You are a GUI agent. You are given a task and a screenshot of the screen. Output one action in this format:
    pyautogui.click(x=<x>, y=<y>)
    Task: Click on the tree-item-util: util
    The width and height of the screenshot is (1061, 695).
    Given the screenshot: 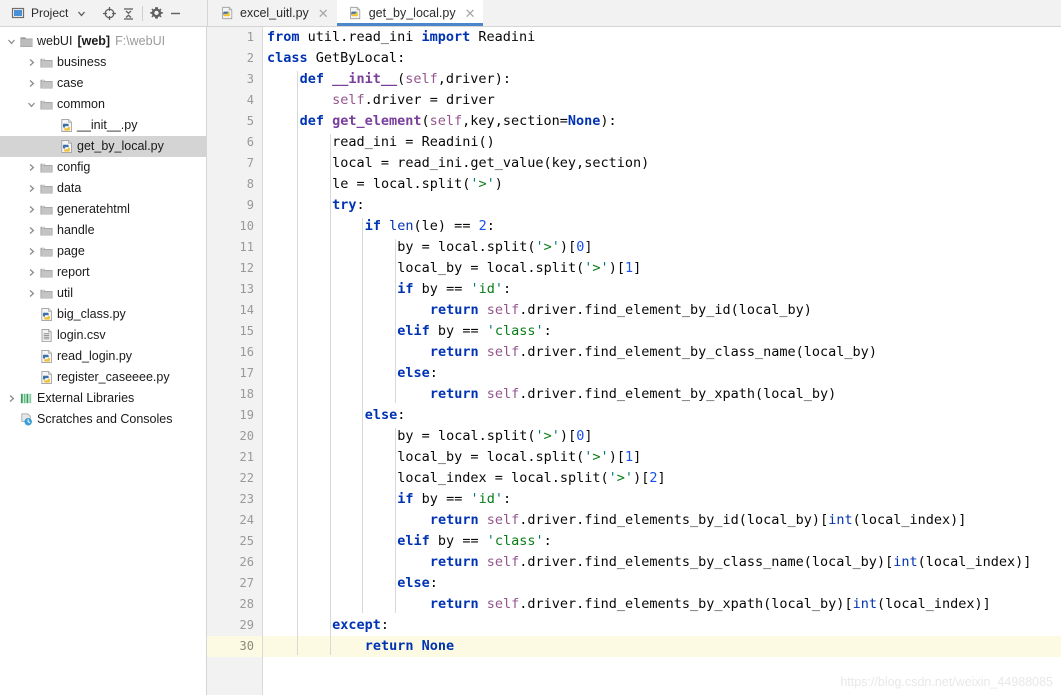 What is the action you would take?
    pyautogui.click(x=103, y=293)
    